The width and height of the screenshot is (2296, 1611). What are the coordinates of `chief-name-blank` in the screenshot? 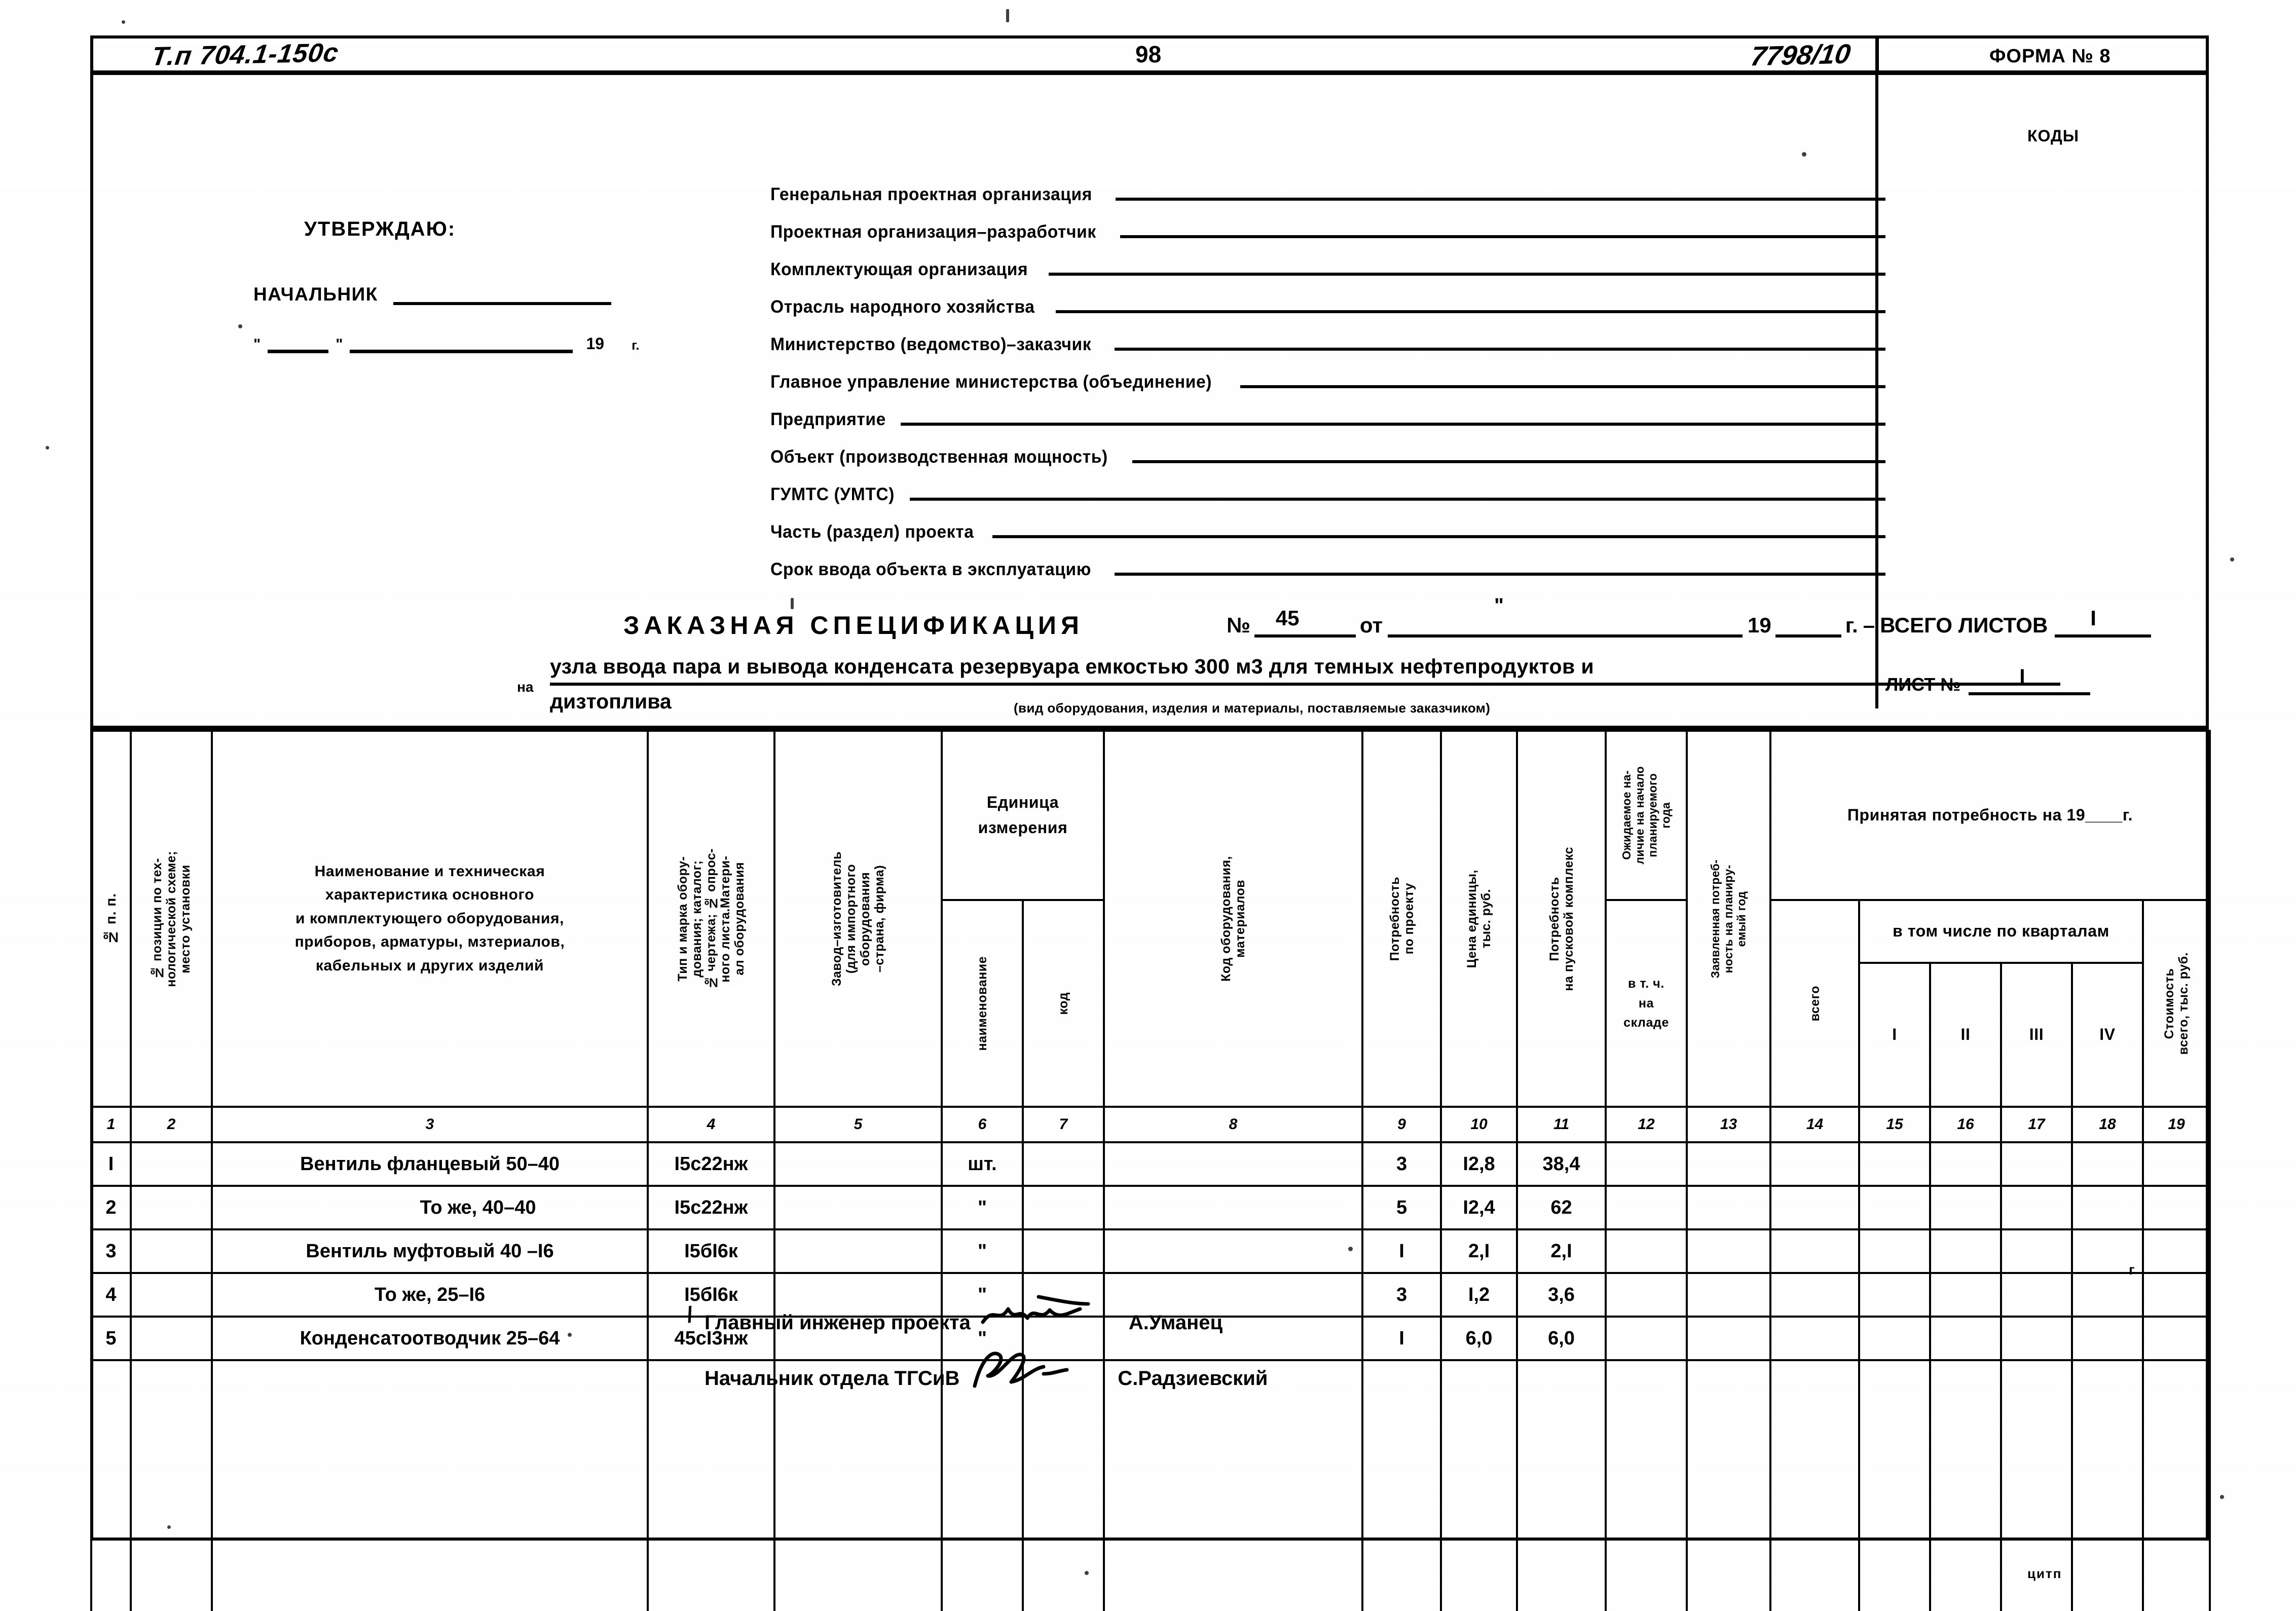 It's located at (502, 302).